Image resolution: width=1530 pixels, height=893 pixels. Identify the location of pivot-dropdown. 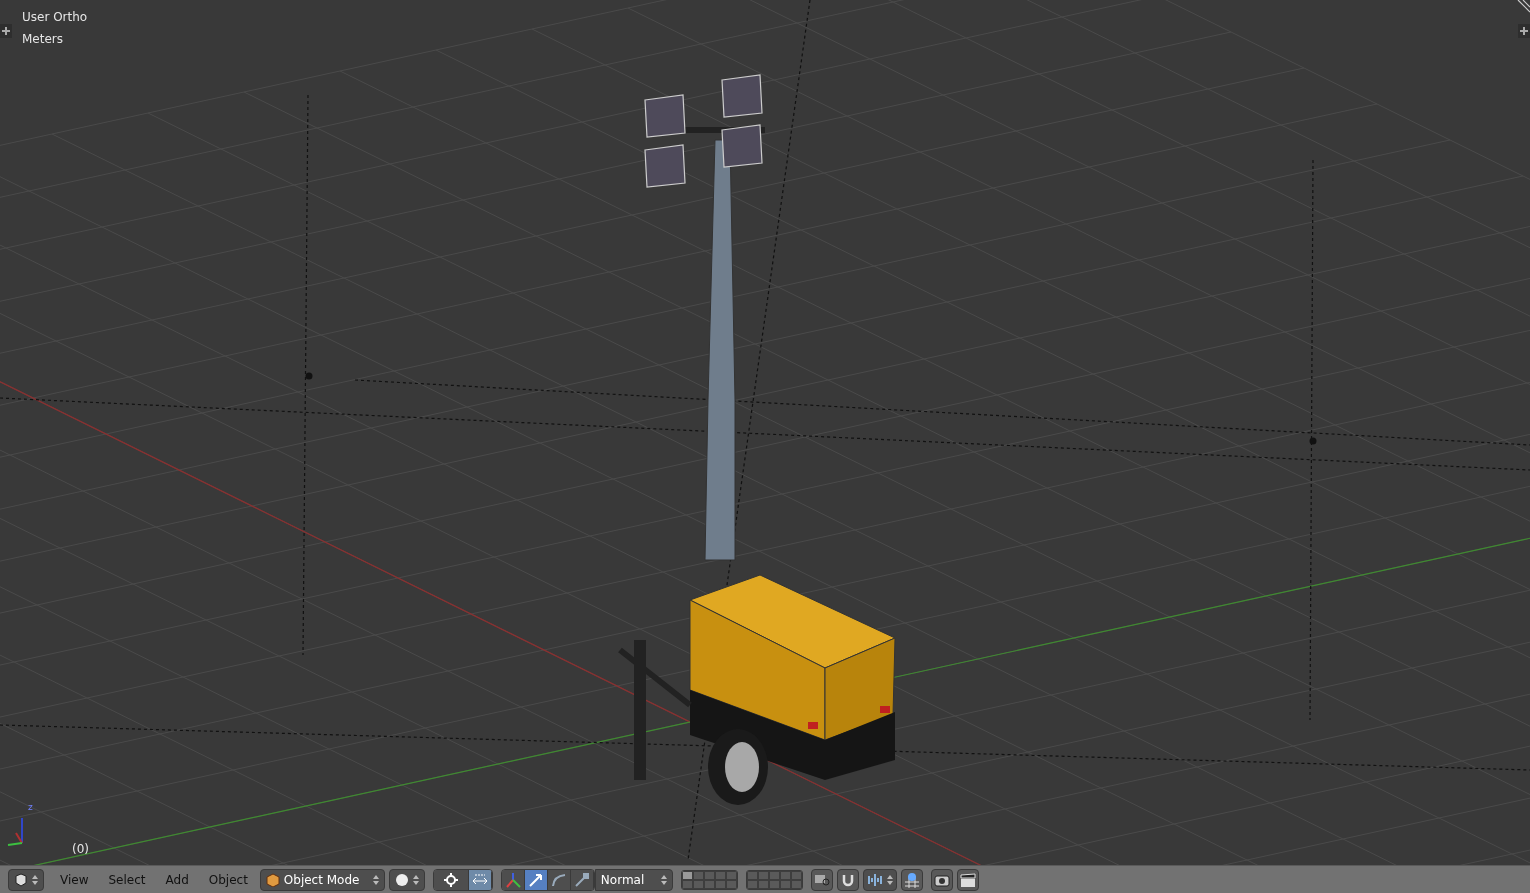
(451, 879).